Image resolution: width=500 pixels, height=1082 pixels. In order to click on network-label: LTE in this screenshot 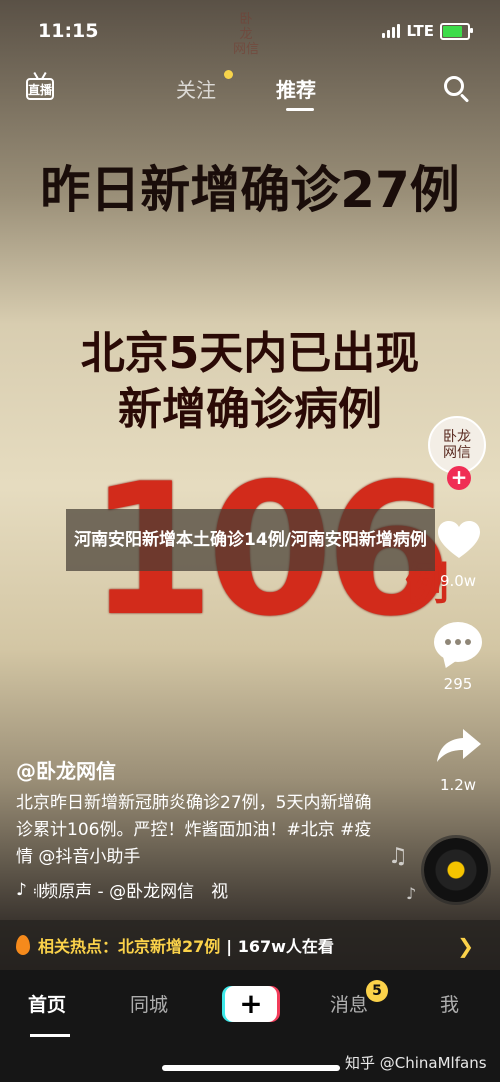, I will do `click(420, 31)`.